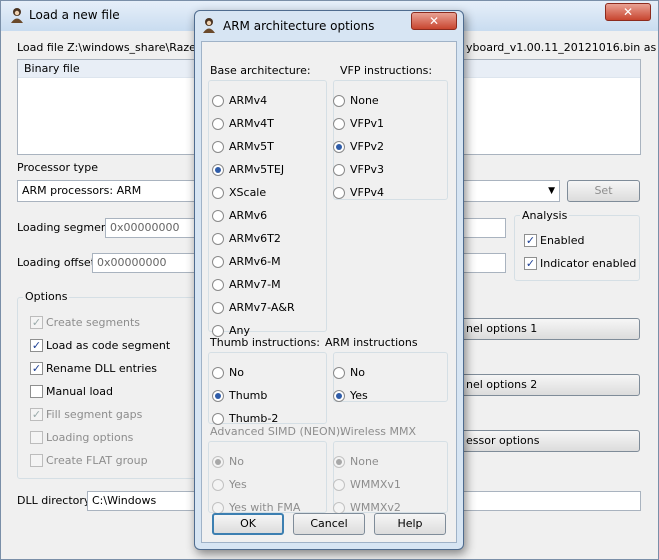 The height and width of the screenshot is (560, 659). Describe the element at coordinates (218, 193) in the screenshot. I see `base-arch-radio-xscale` at that location.